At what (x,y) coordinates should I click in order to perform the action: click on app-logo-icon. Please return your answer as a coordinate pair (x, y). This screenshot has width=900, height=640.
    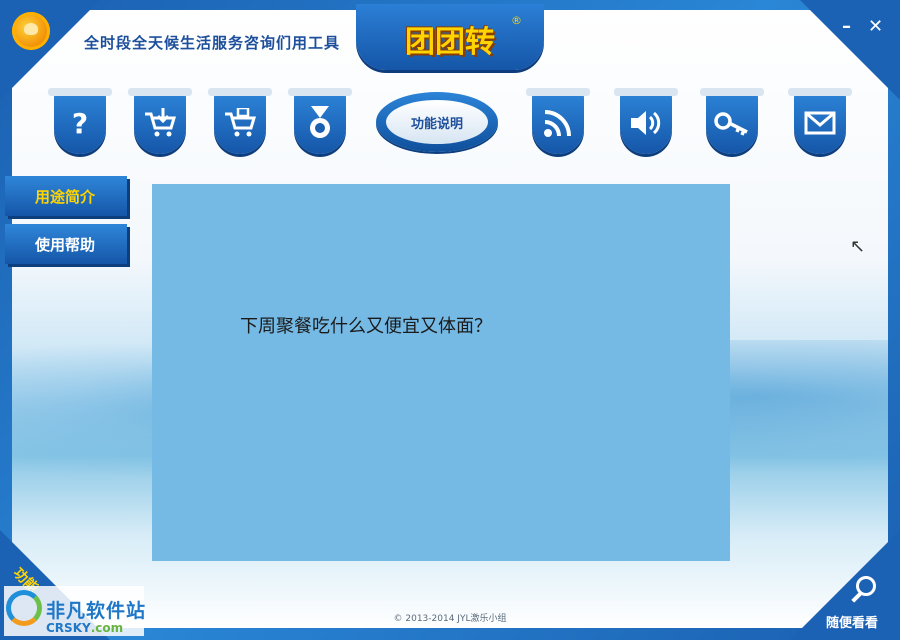
    Looking at the image, I should click on (31, 31).